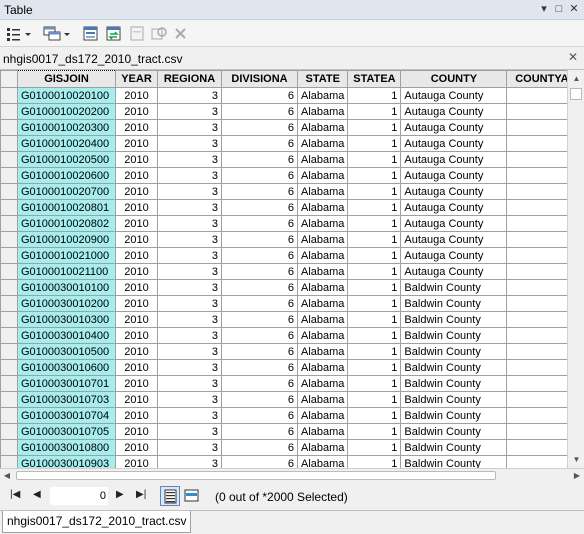  Describe the element at coordinates (66, 223) in the screenshot. I see `gisjoin-cell: G0100010020802` at that location.